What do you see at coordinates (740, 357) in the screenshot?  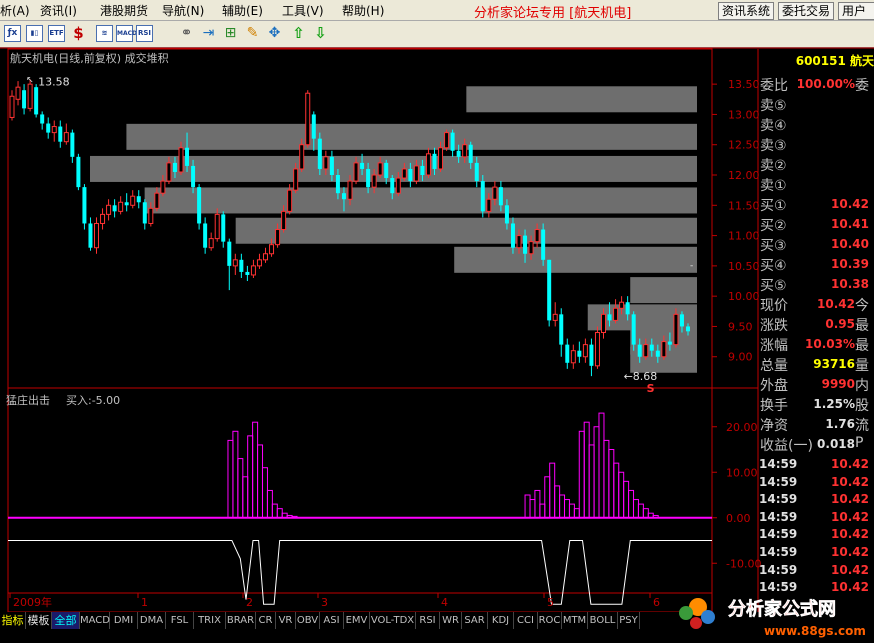 I see `price-tick-label: 9.00` at bounding box center [740, 357].